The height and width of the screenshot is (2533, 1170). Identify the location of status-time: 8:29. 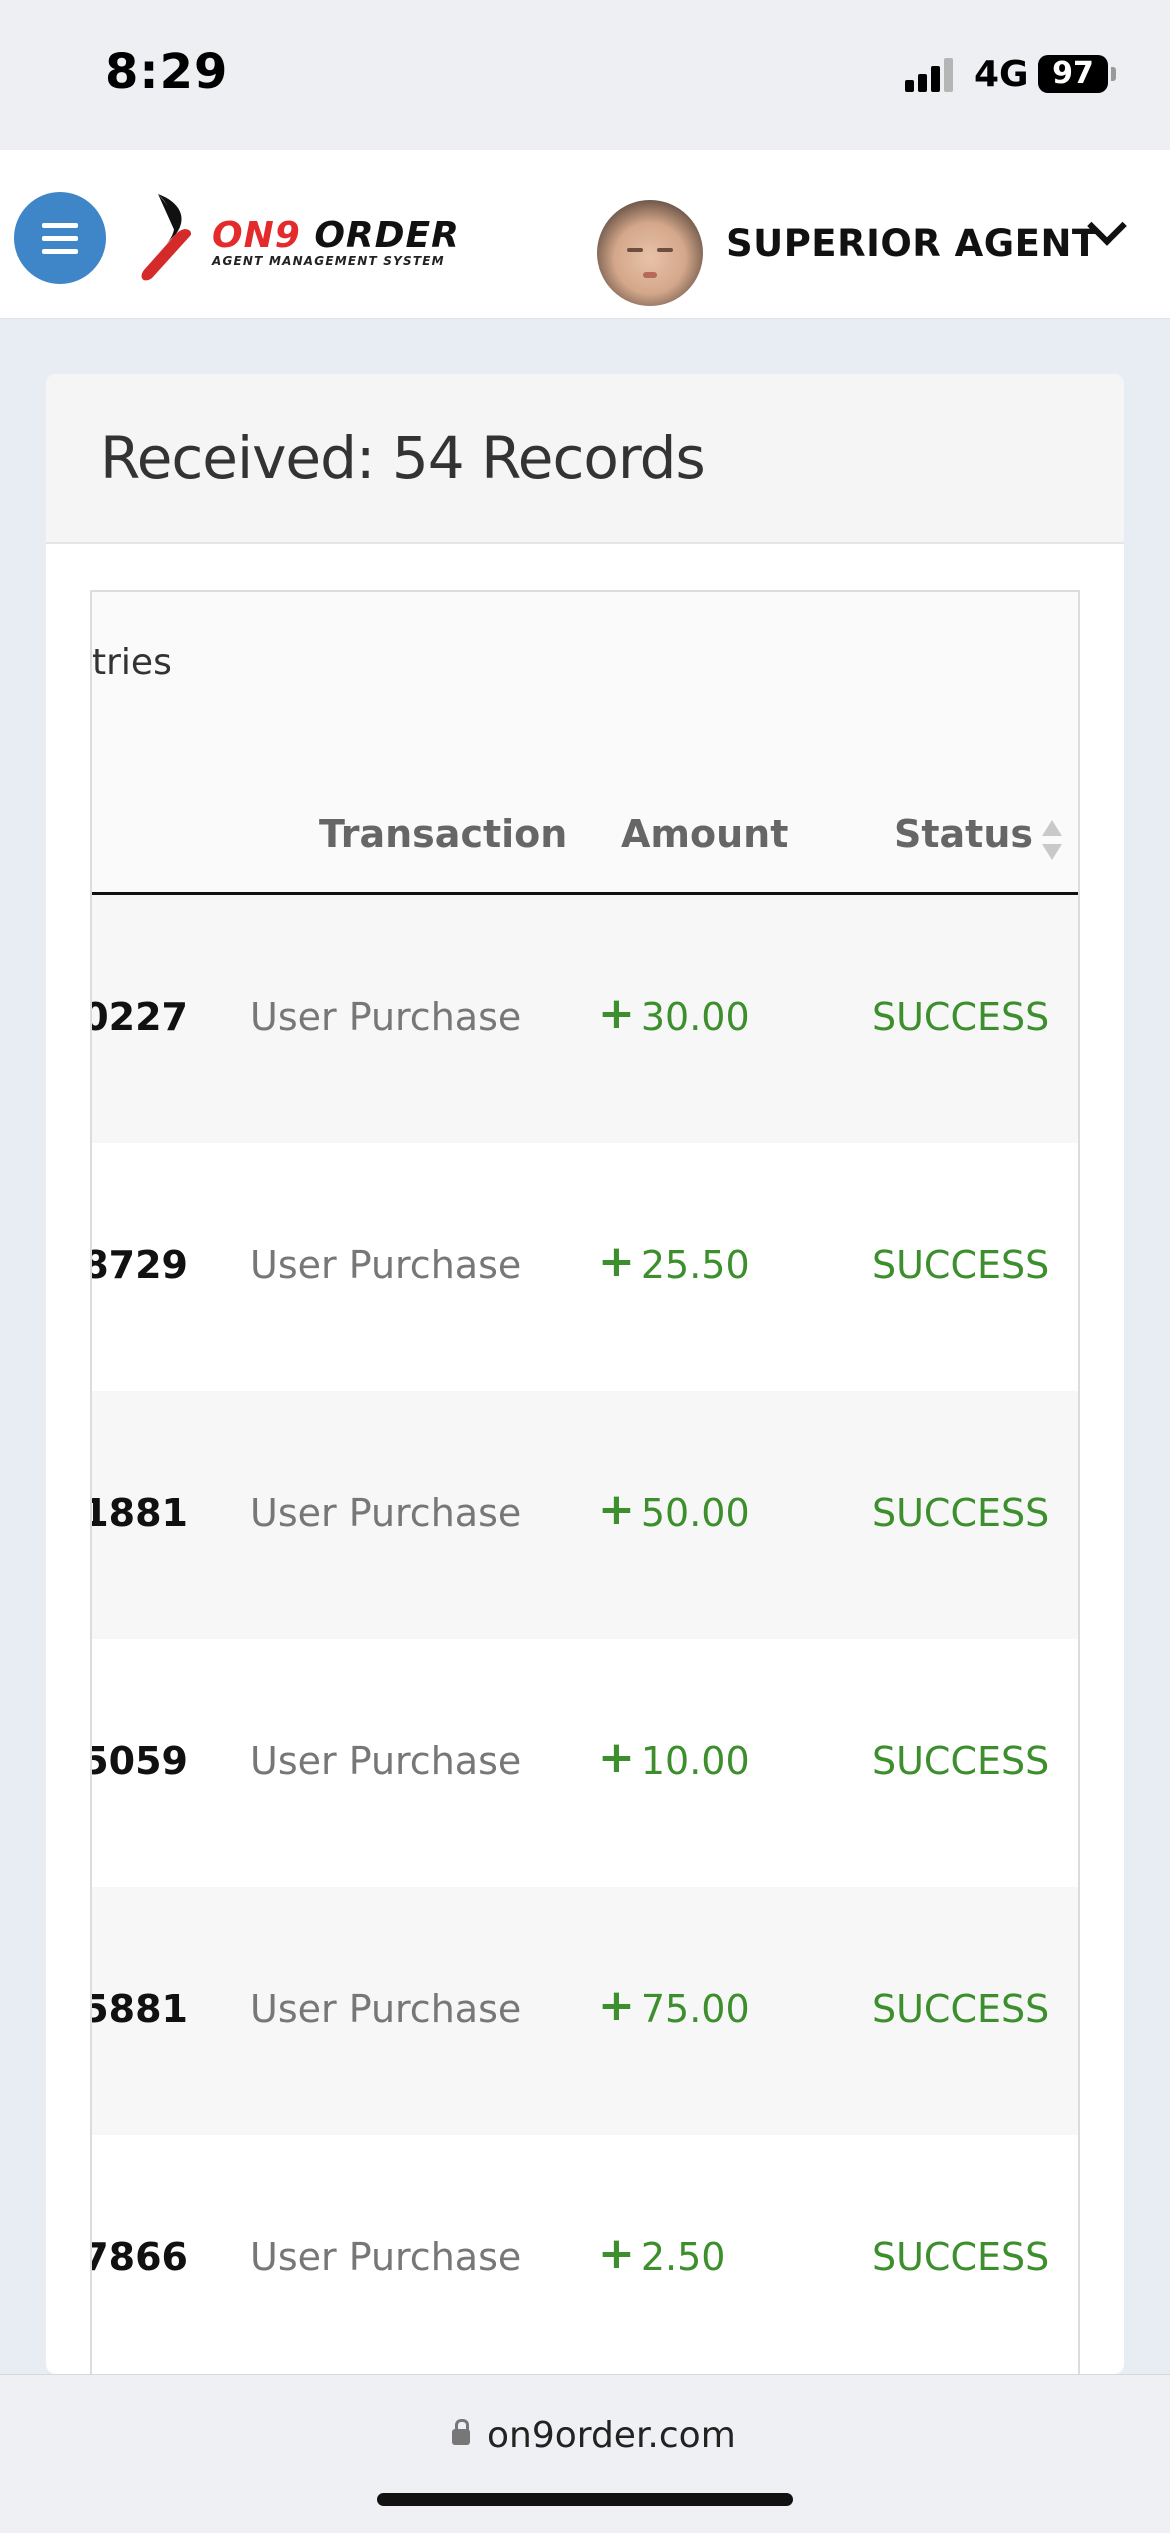
(167, 72).